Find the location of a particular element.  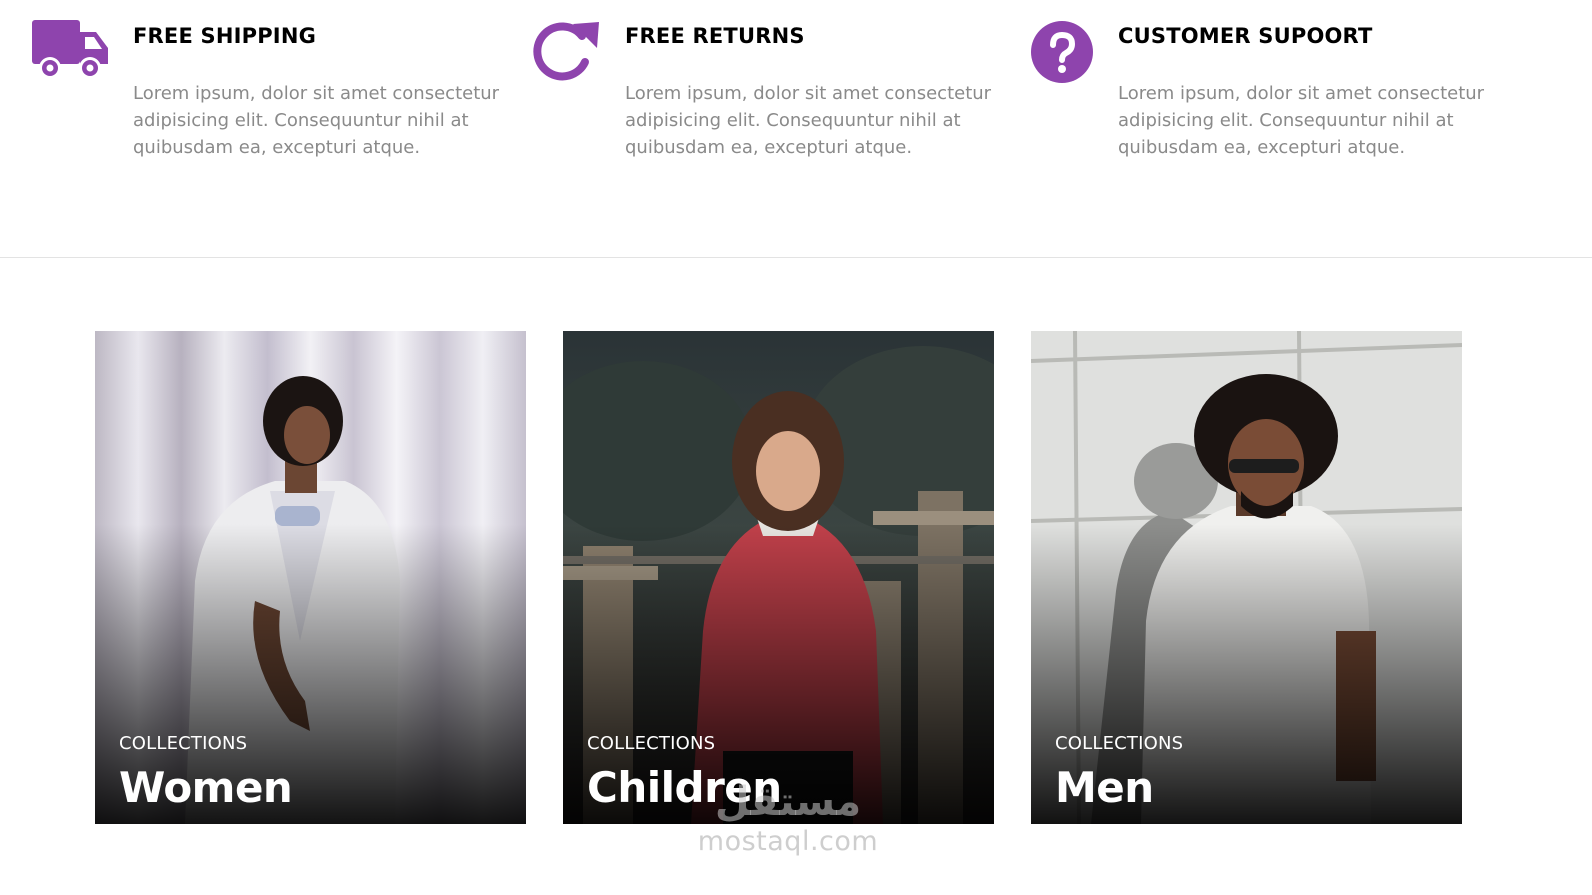

collection-card-children: COLLECTIONS Children is located at coordinates (778, 577).